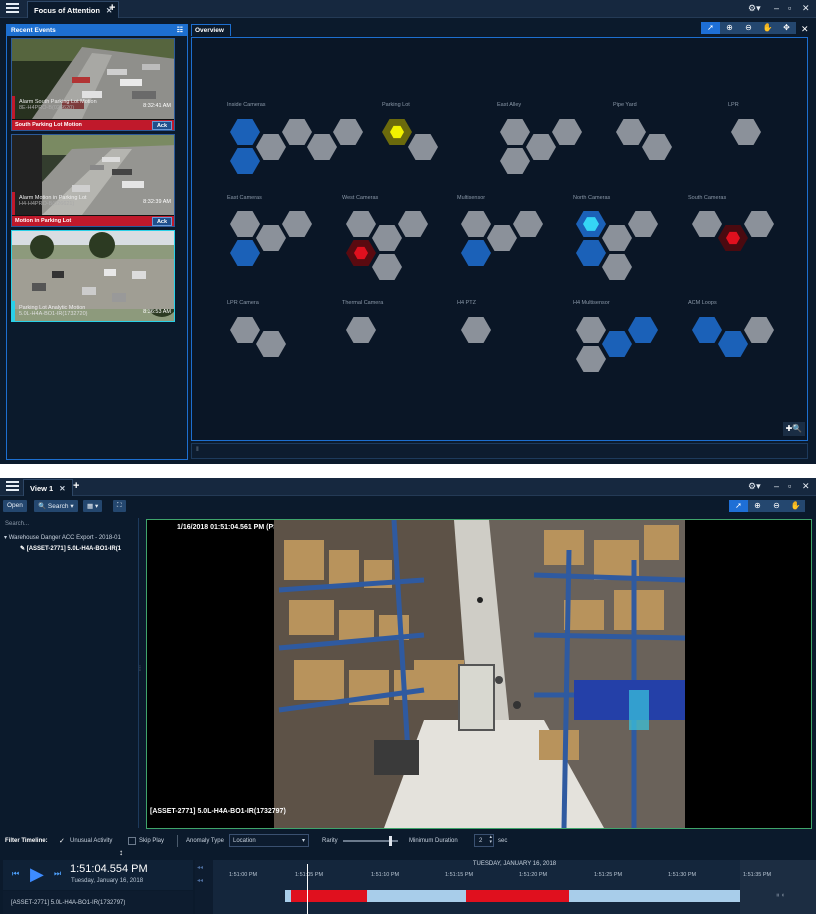 Image resolution: width=816 pixels, height=914 pixels. I want to click on skip-play-checkbox, so click(132, 841).